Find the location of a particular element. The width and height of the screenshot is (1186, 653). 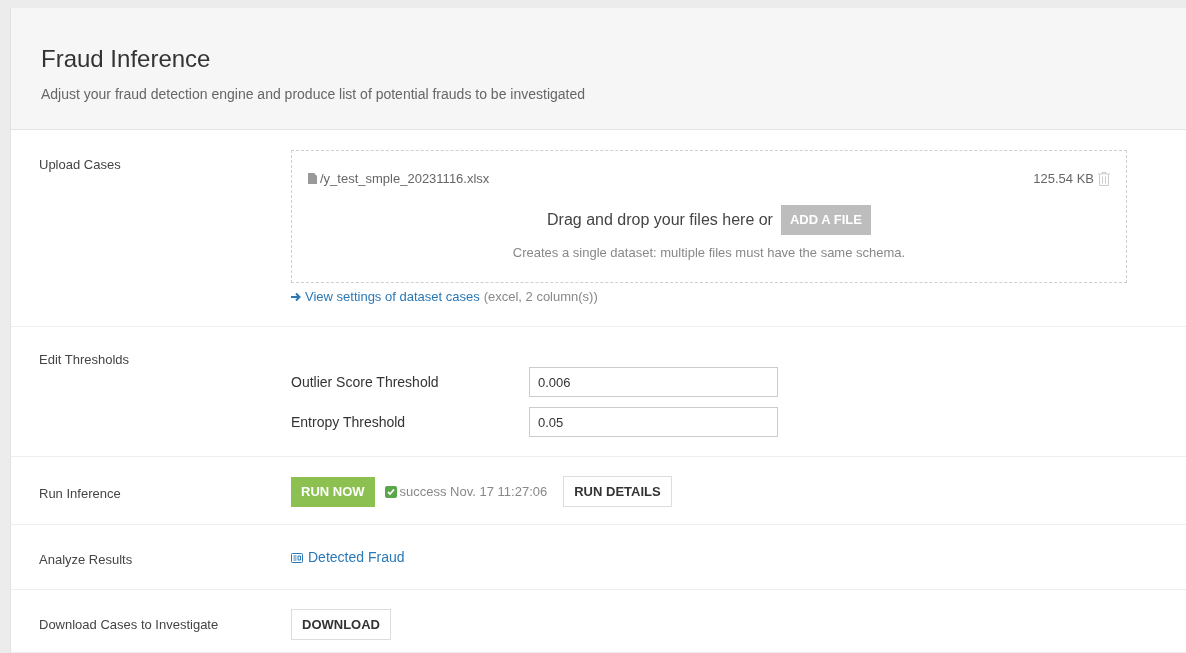

file-name: /y_test_smple_20231116.xlsx is located at coordinates (405, 179).